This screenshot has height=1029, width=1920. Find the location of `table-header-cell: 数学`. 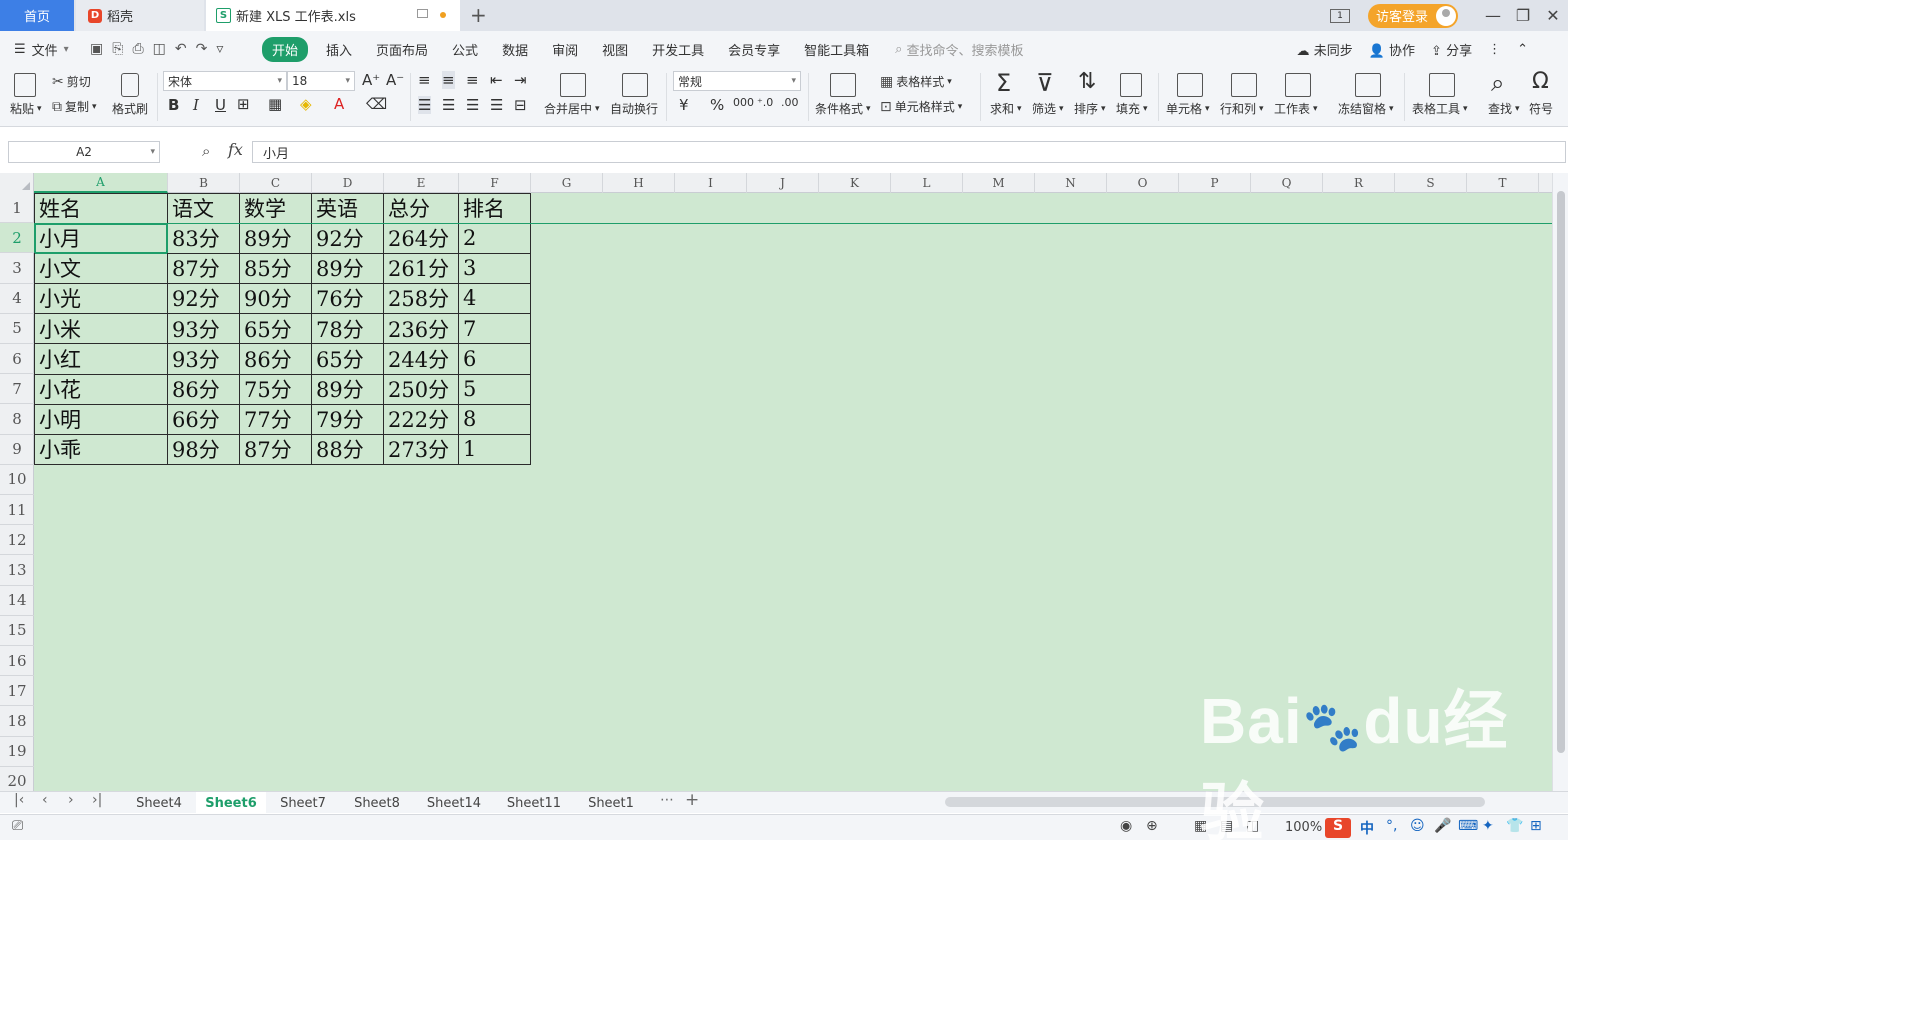

table-header-cell: 数学 is located at coordinates (276, 208).